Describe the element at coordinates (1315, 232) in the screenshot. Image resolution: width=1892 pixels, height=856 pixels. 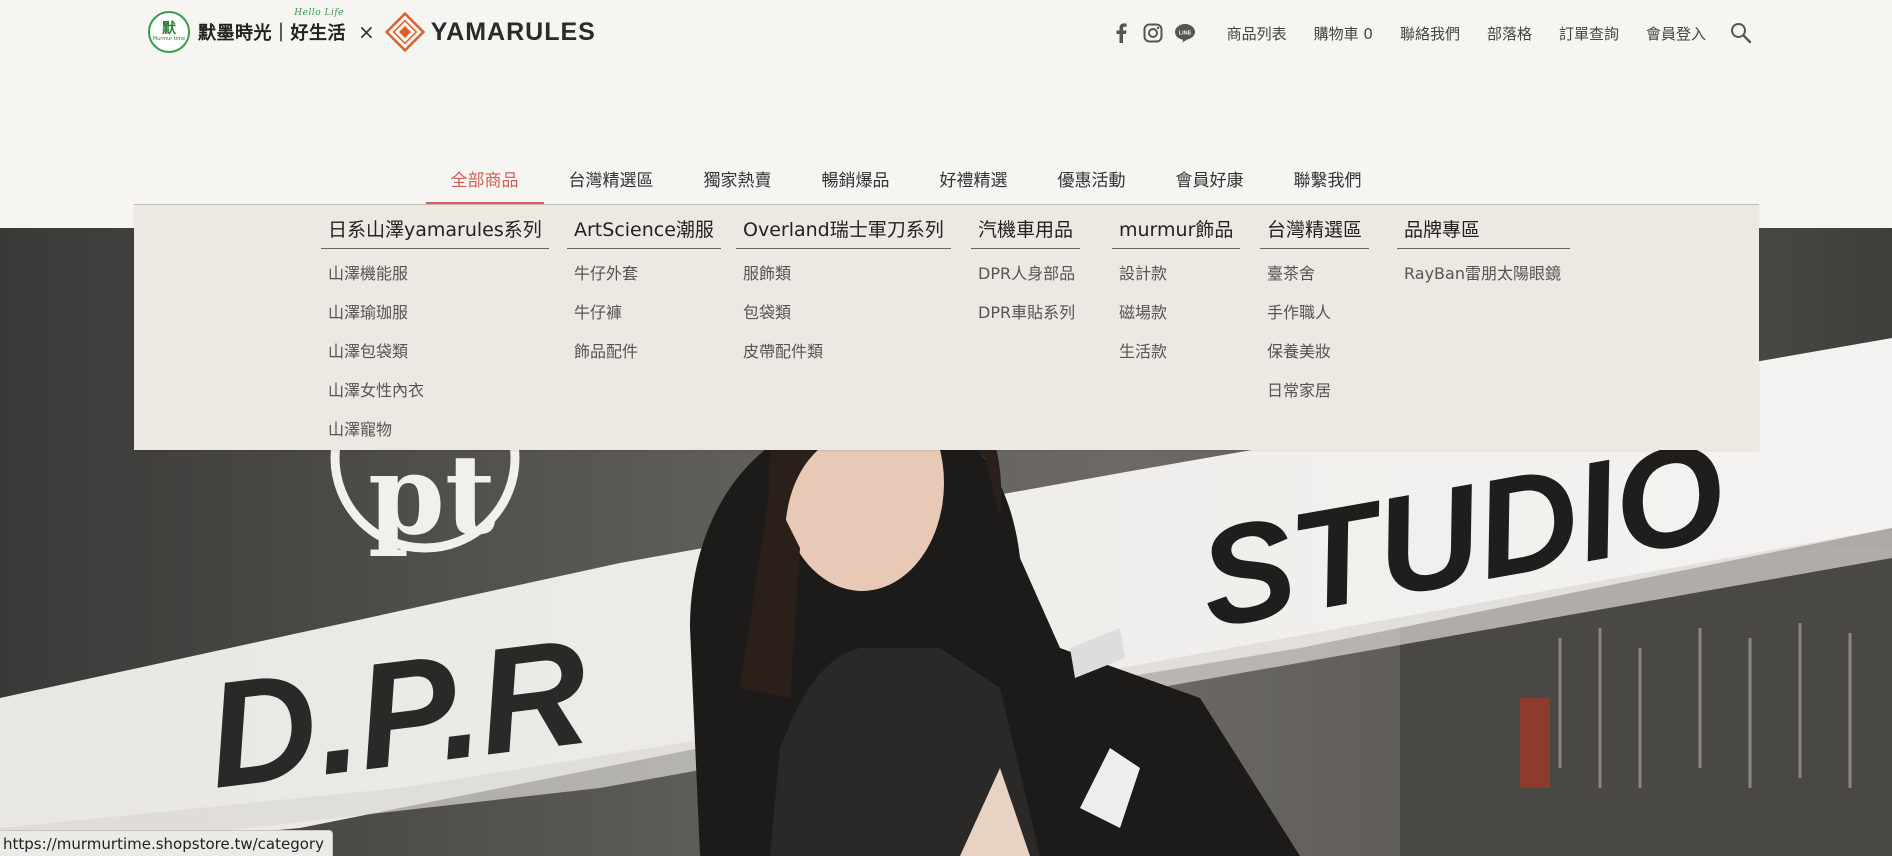
I see `category-taiwan: 台灣精選區` at that location.